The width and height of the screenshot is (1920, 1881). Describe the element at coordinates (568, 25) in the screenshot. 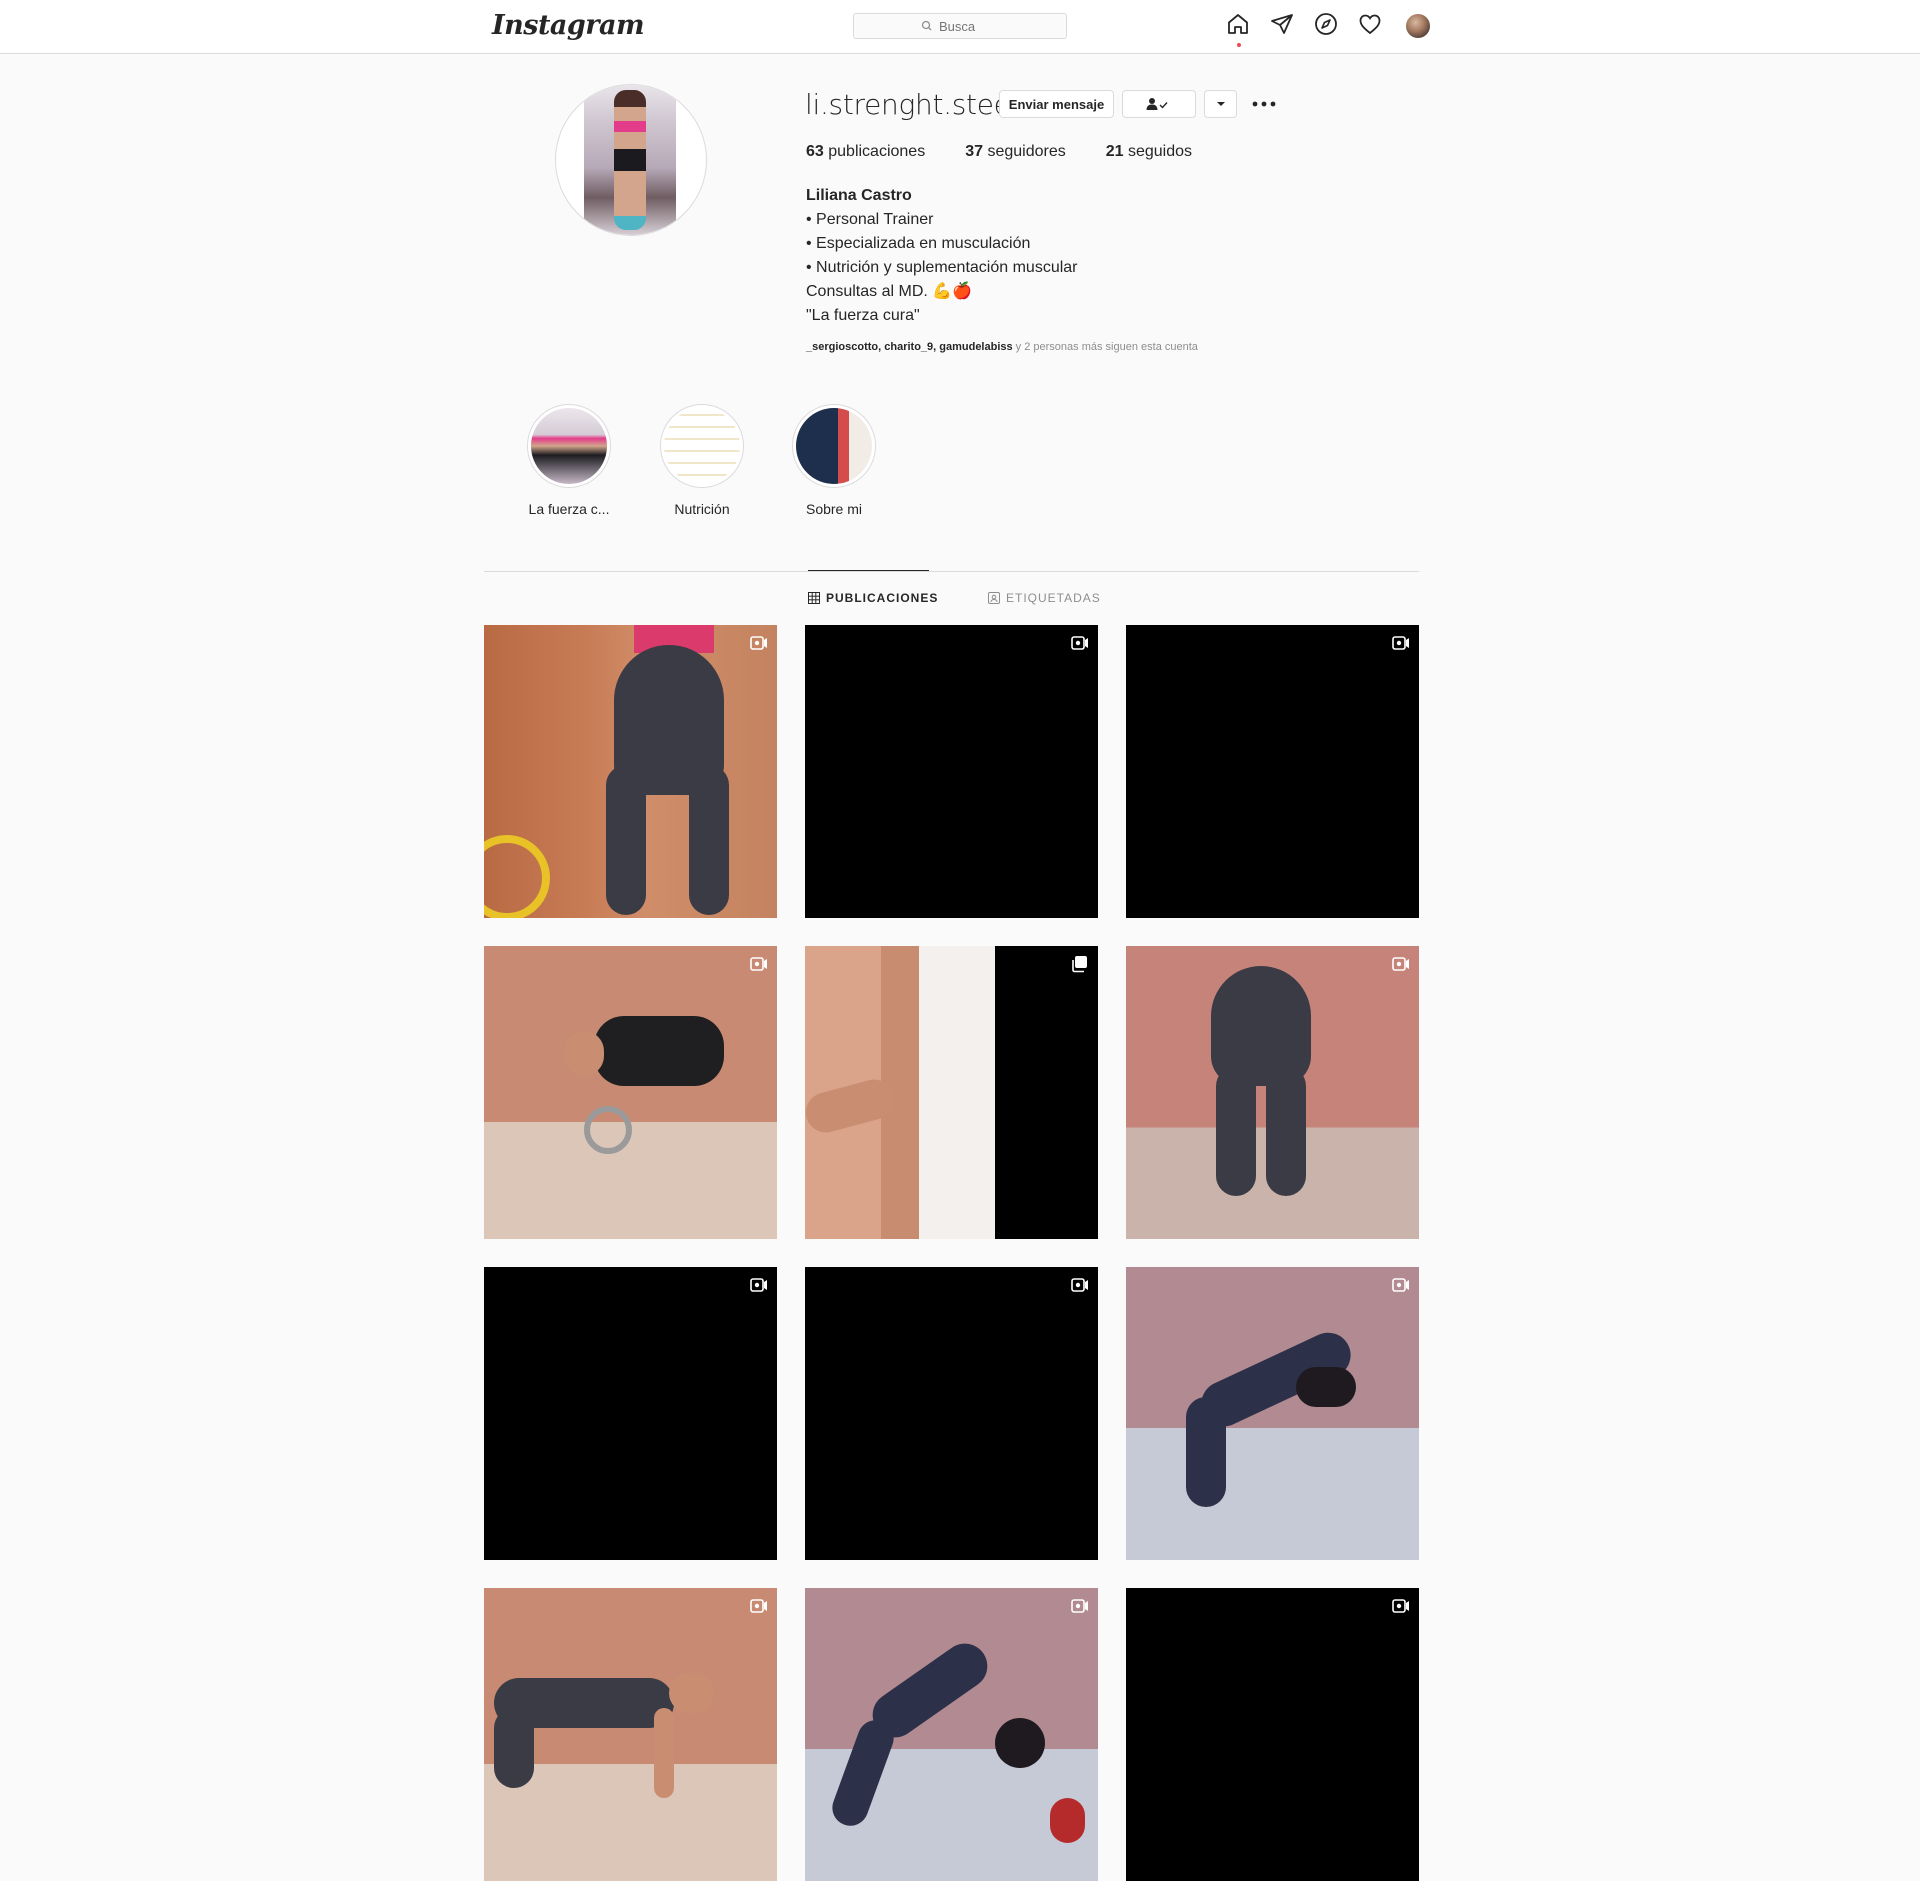

I see `instagram-logo: Instagram` at that location.